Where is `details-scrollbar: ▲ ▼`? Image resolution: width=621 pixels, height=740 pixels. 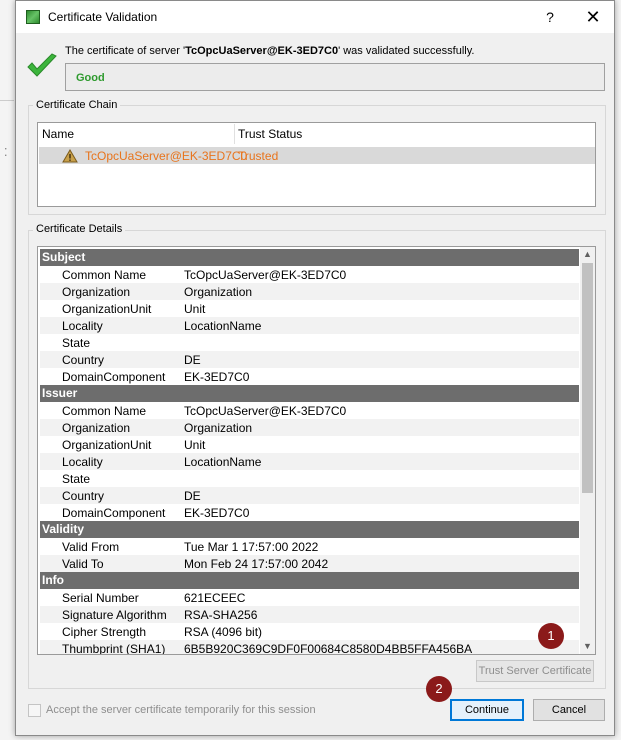 details-scrollbar: ▲ ▼ is located at coordinates (587, 450).